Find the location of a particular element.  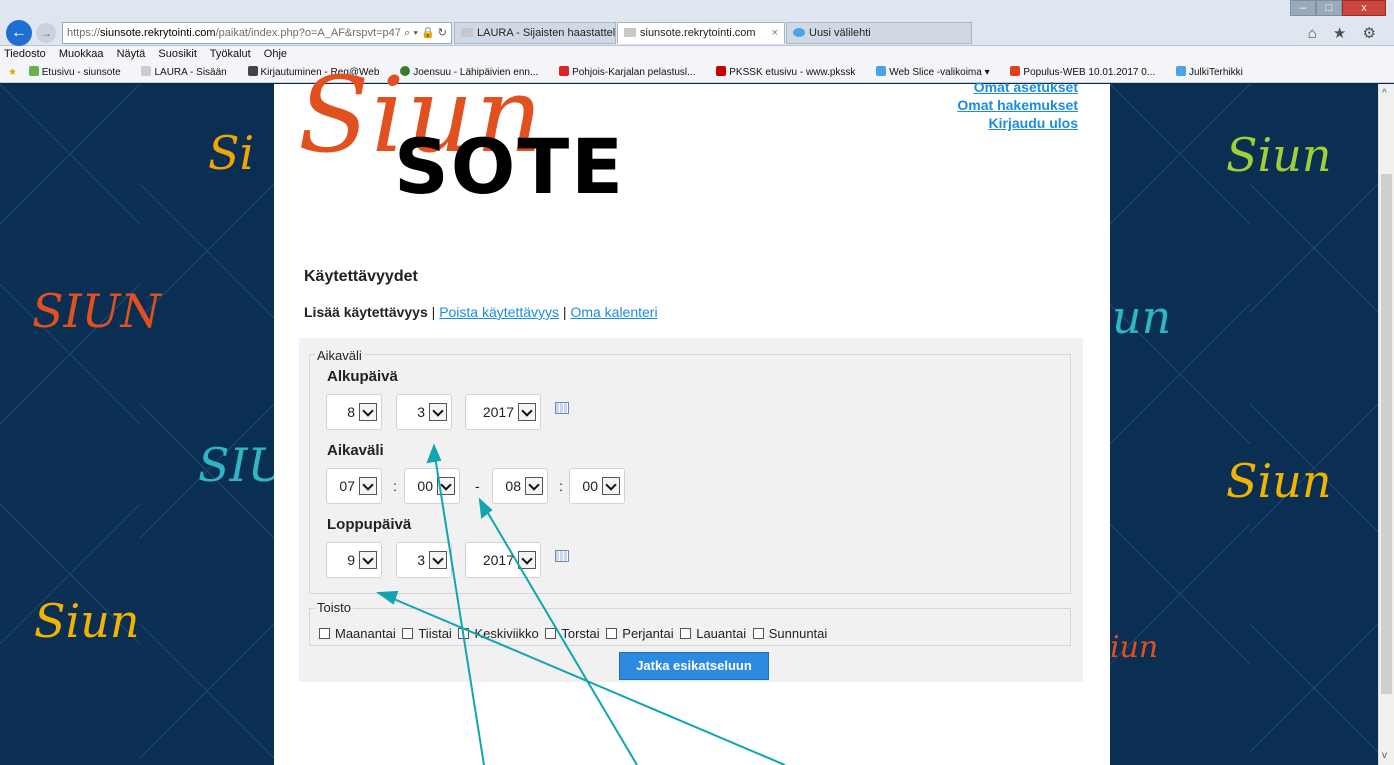

time-dash: - is located at coordinates (477, 486).